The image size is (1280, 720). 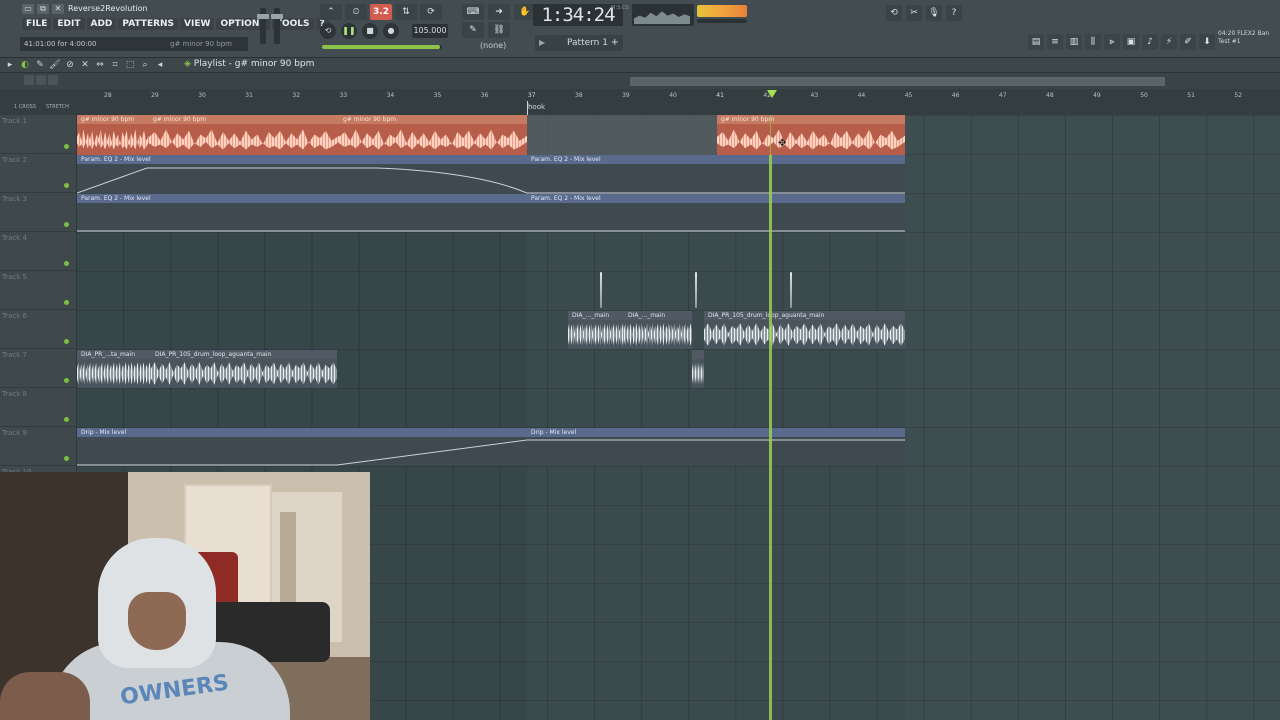 I want to click on piano-roll-icon: ▥, so click(x=1074, y=42).